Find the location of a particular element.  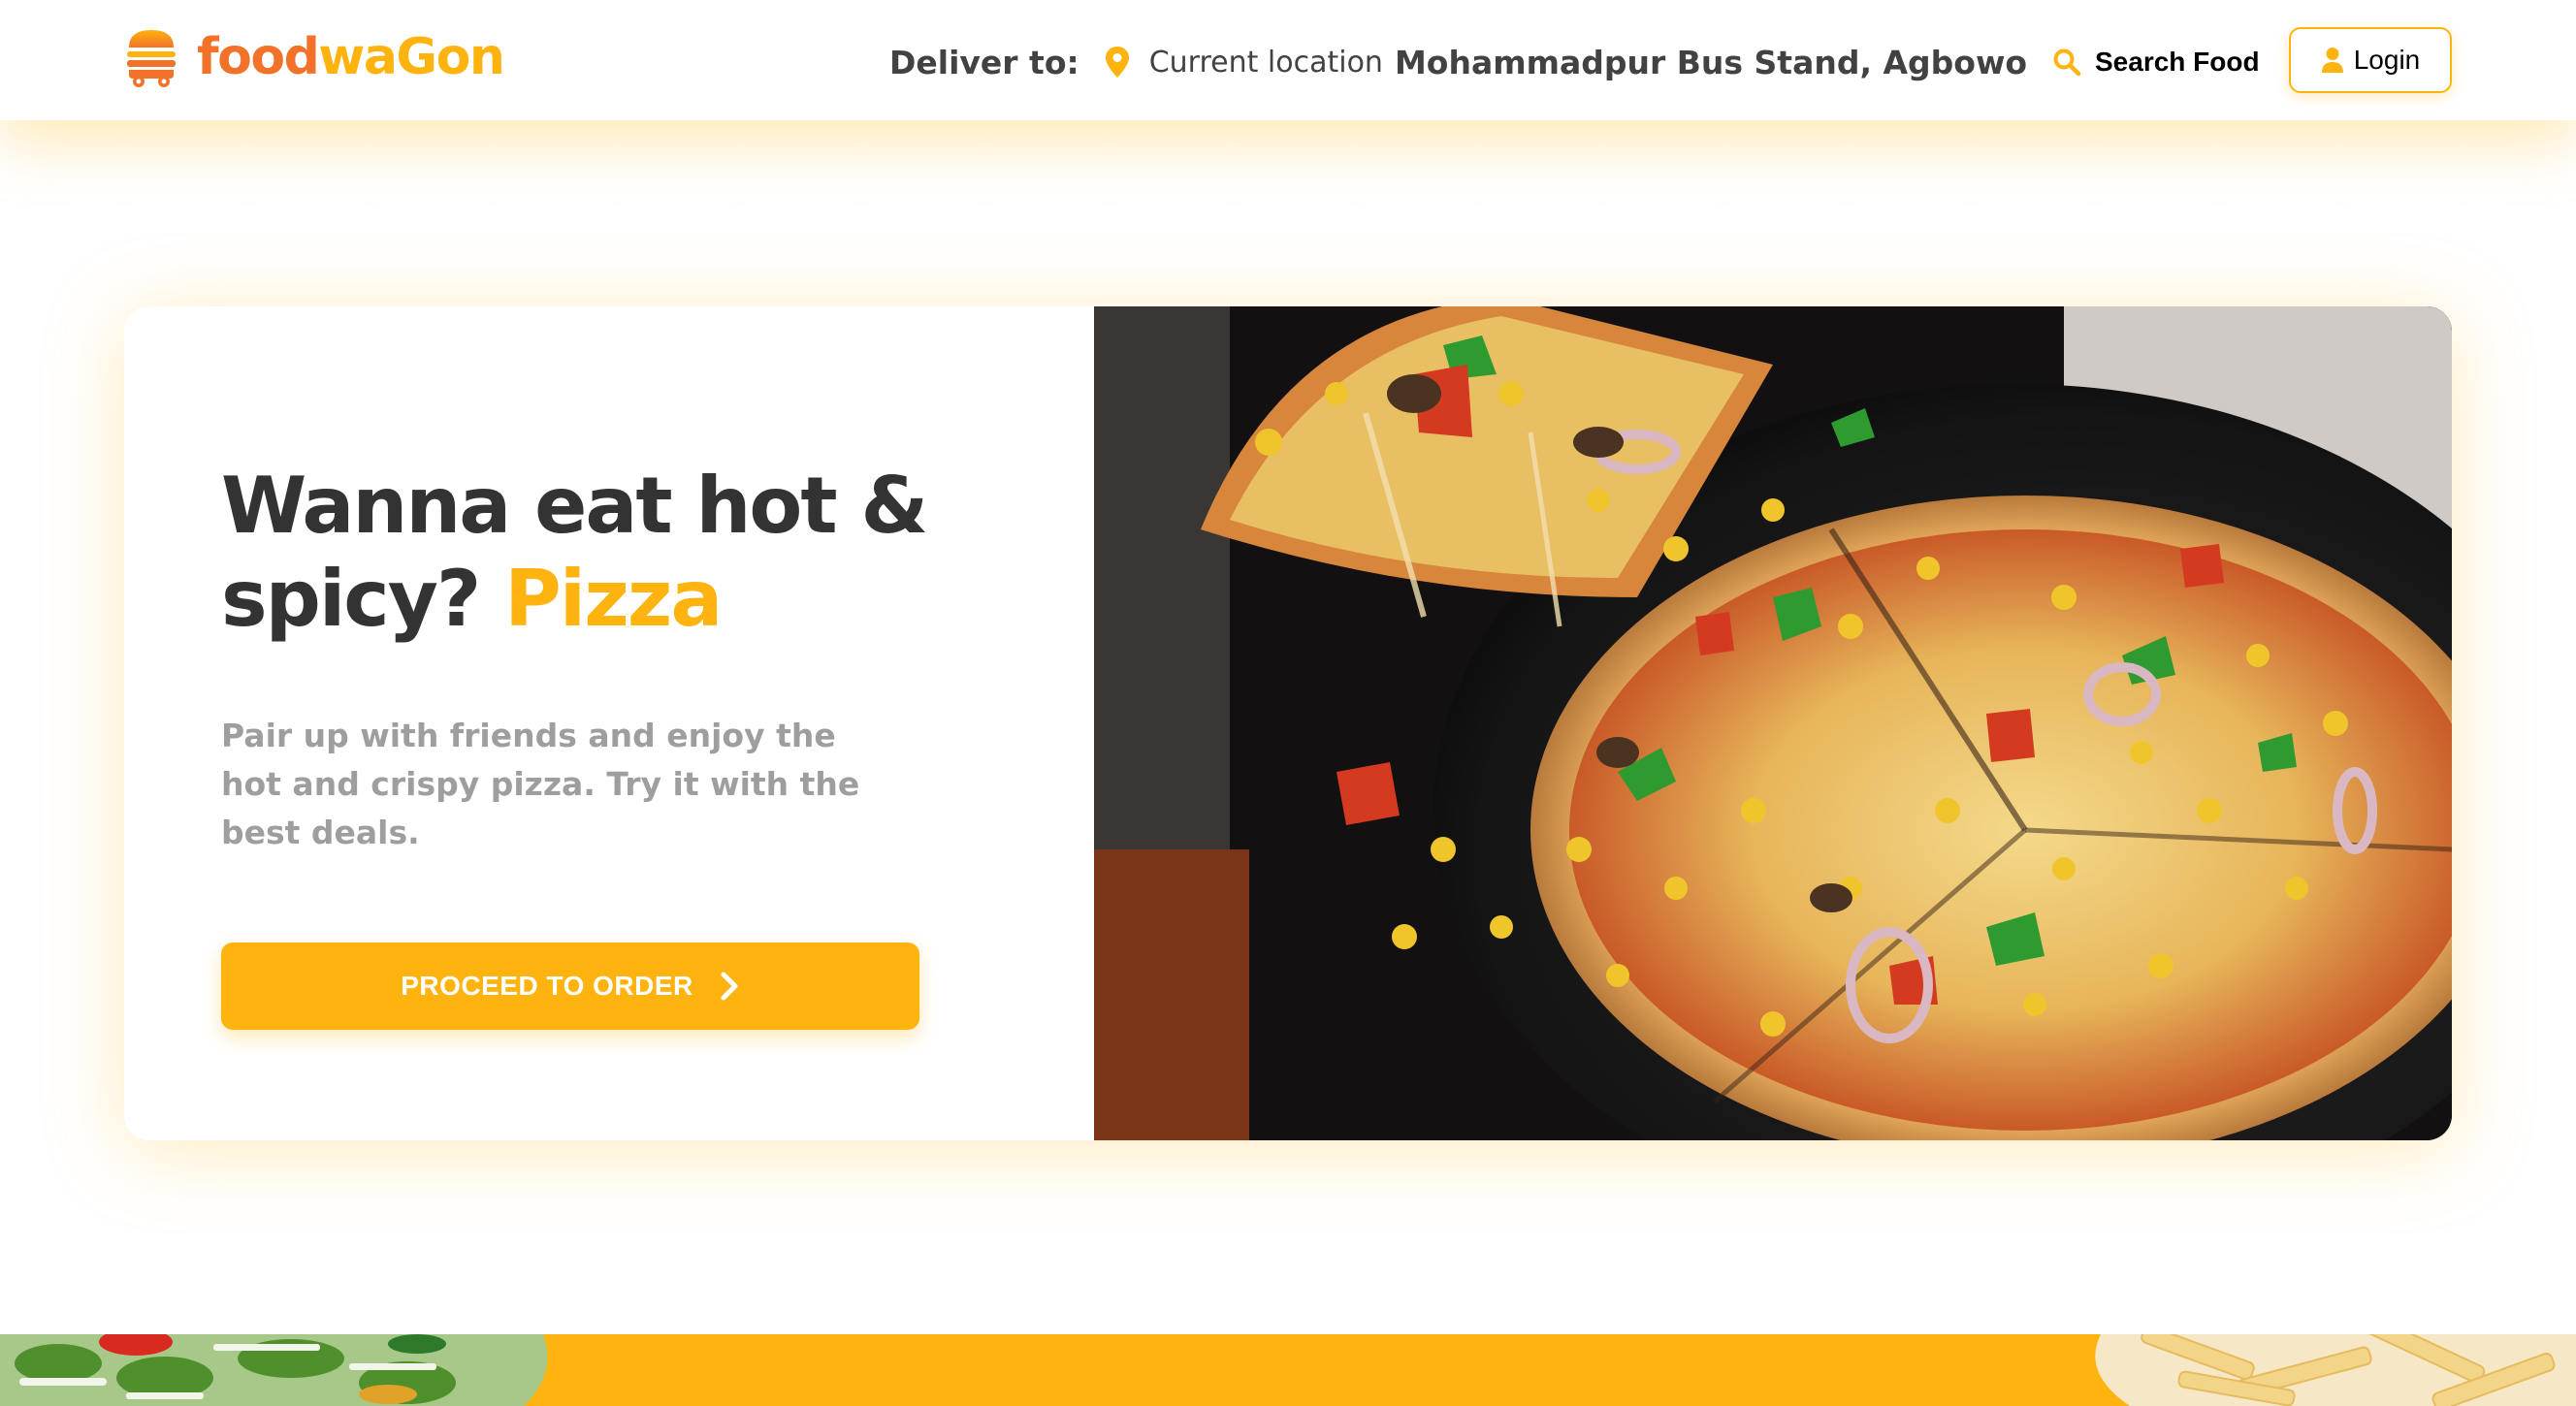

hero-title-accent: Pizza is located at coordinates (613, 599).